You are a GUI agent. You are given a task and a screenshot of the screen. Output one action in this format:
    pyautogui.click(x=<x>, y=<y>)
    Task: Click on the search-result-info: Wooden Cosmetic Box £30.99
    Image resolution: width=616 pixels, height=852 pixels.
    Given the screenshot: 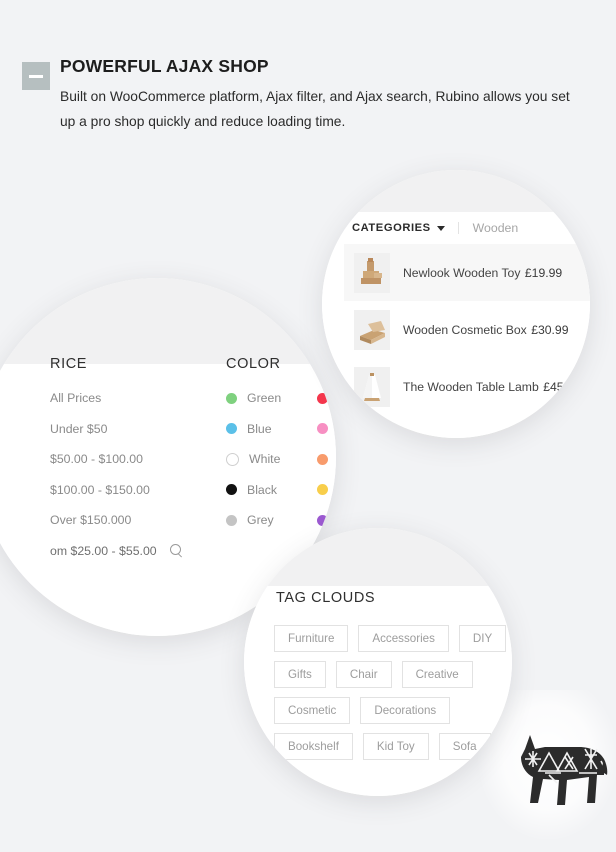 What is the action you would take?
    pyautogui.click(x=485, y=330)
    